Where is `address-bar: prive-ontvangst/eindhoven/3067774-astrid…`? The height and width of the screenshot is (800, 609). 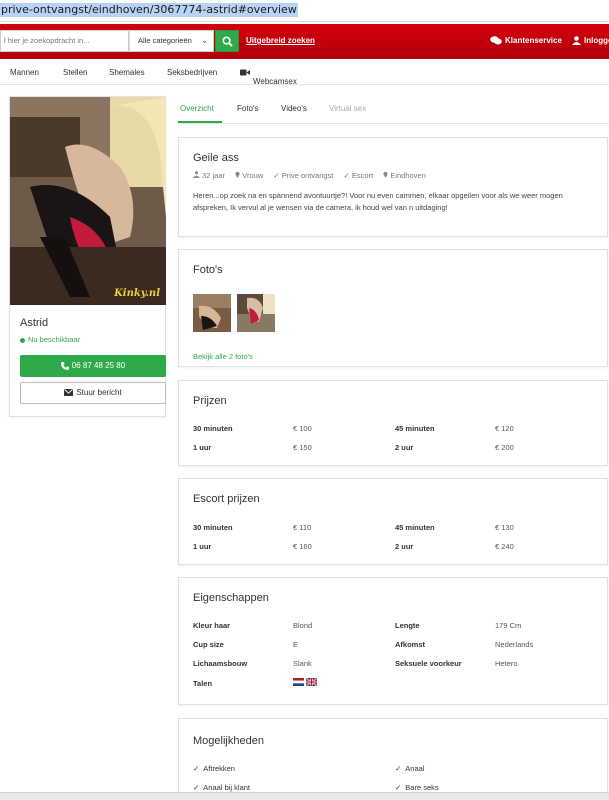
address-bar: prive-ontvangst/eindhoven/3067774-astrid… is located at coordinates (304, 11).